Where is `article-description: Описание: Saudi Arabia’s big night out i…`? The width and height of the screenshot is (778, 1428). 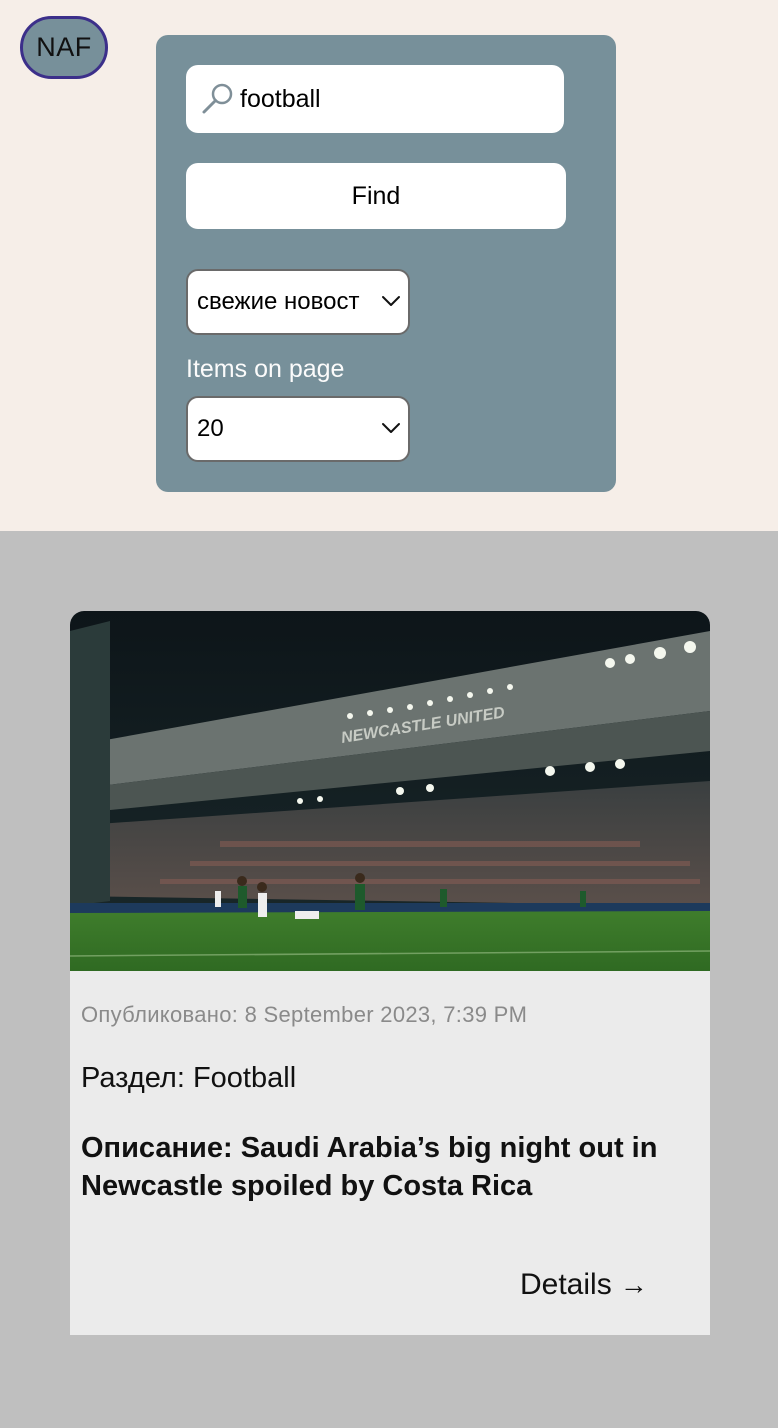
article-description: Описание: Saudi Arabia’s big night out i… is located at coordinates (369, 1167).